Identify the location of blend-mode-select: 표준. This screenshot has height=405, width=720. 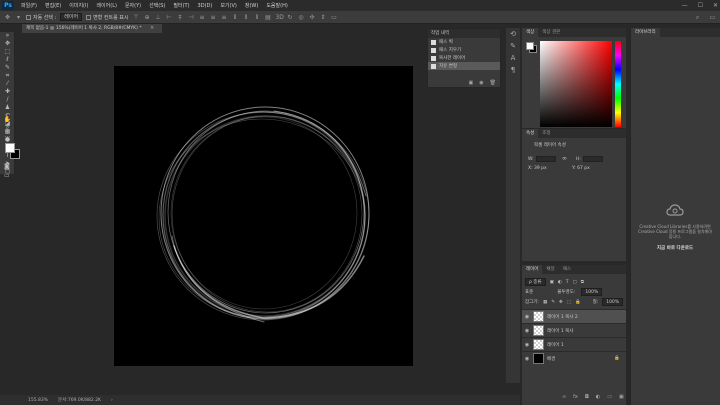
(529, 292).